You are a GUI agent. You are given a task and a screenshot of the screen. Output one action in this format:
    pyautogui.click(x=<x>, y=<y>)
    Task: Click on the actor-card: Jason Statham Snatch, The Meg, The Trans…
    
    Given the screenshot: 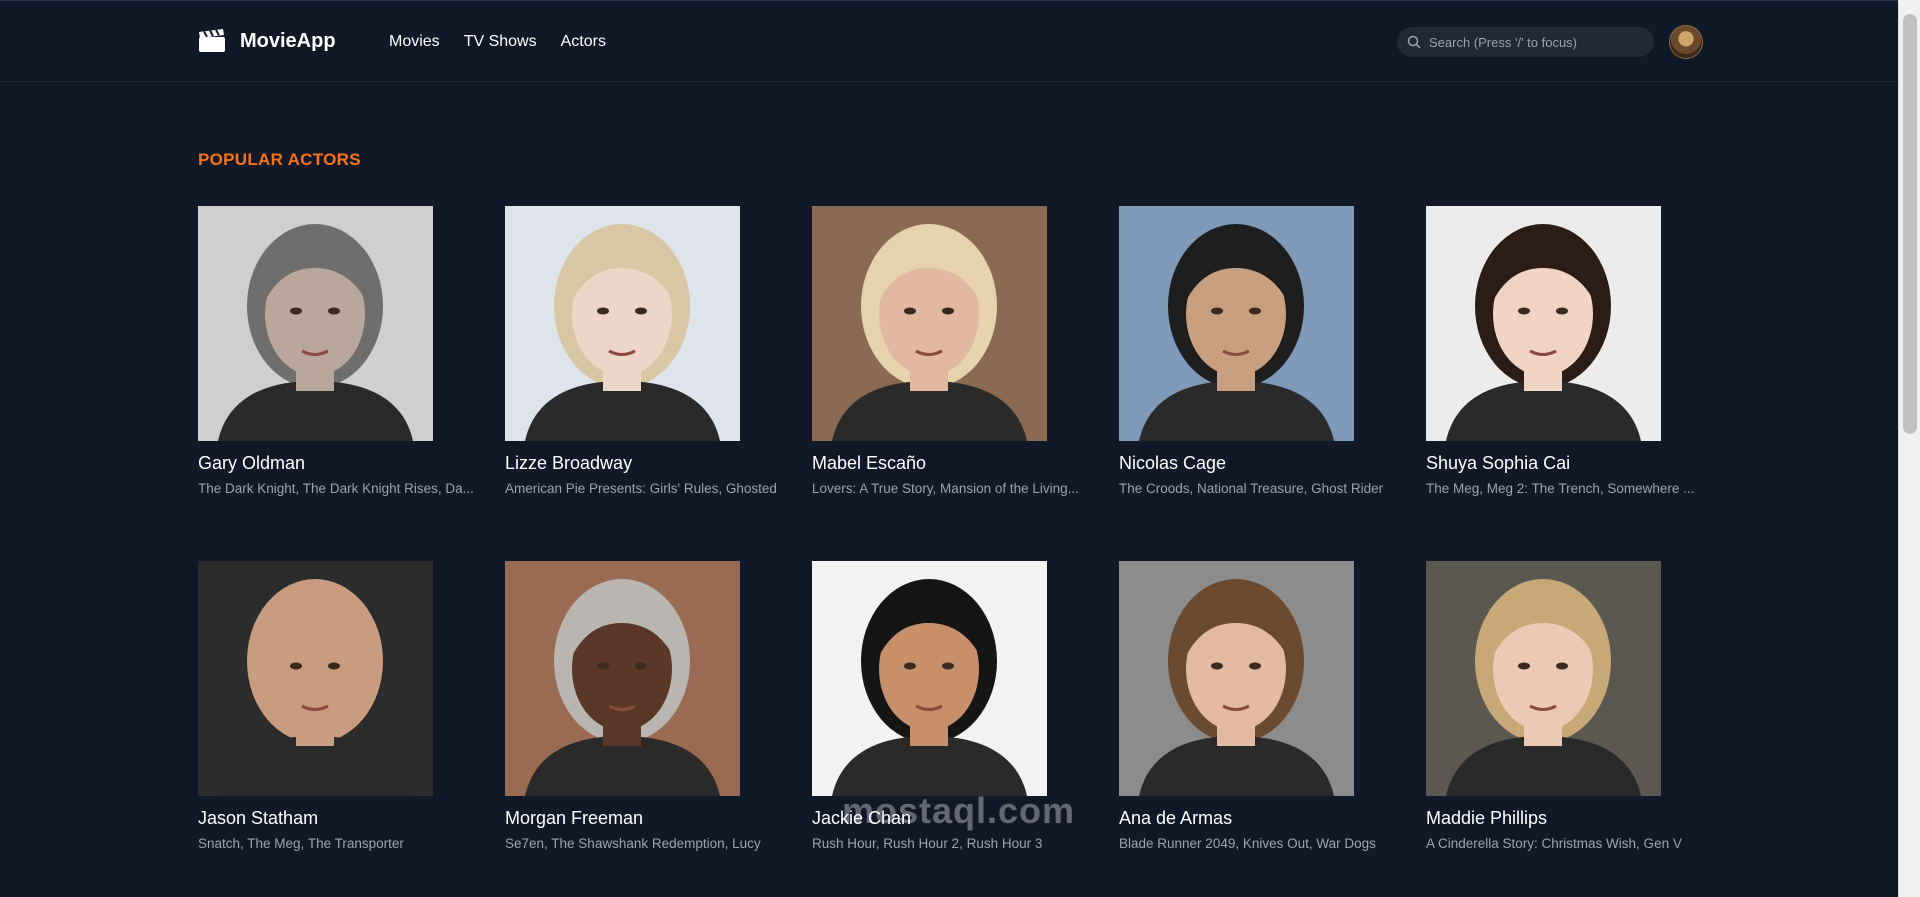 What is the action you would take?
    pyautogui.click(x=342, y=729)
    